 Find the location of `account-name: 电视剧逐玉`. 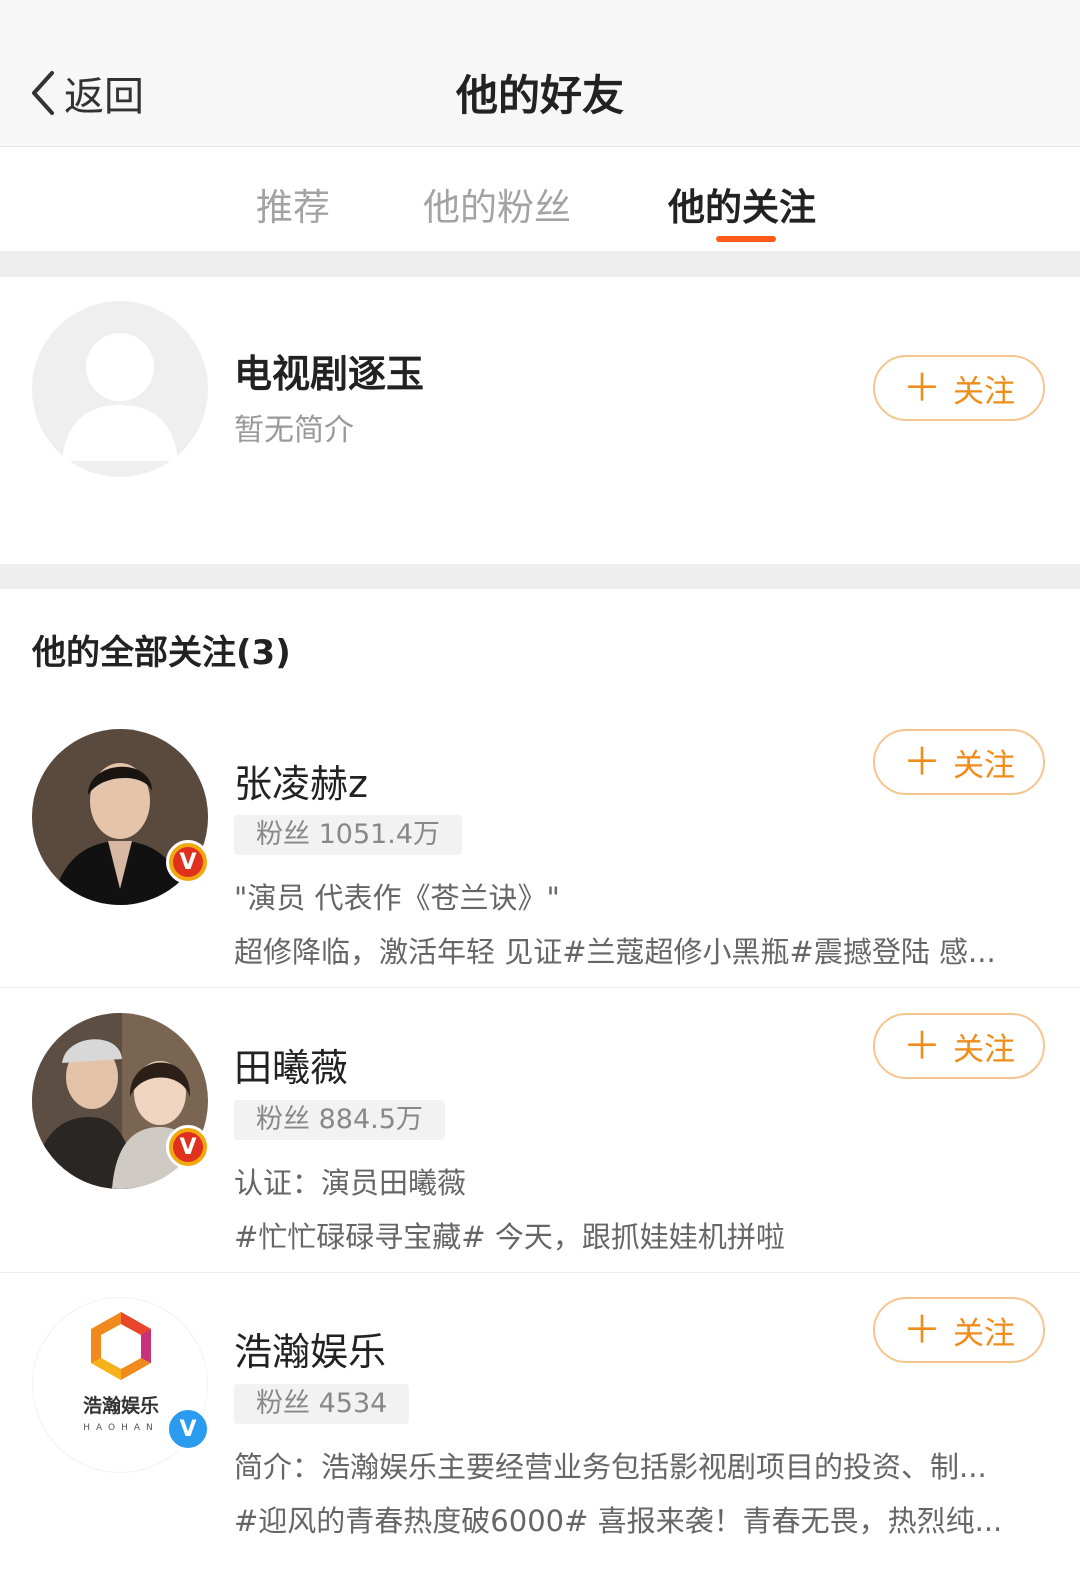

account-name: 电视剧逐玉 is located at coordinates (329, 370).